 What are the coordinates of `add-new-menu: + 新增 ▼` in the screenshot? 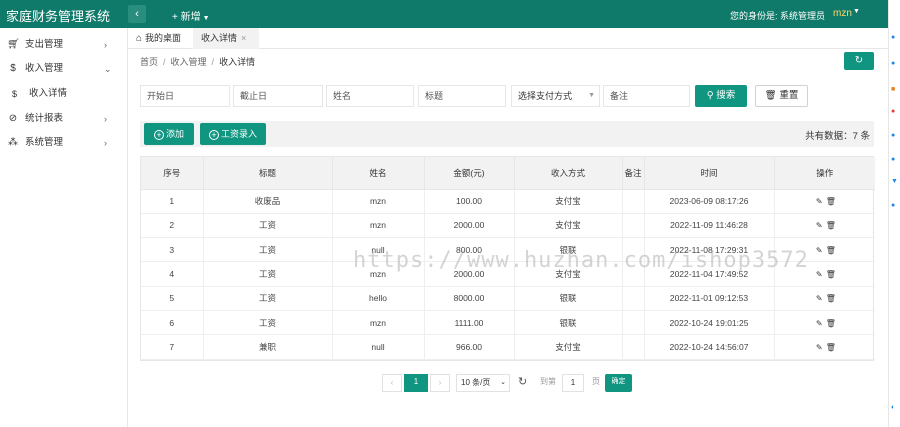 It's located at (191, 15).